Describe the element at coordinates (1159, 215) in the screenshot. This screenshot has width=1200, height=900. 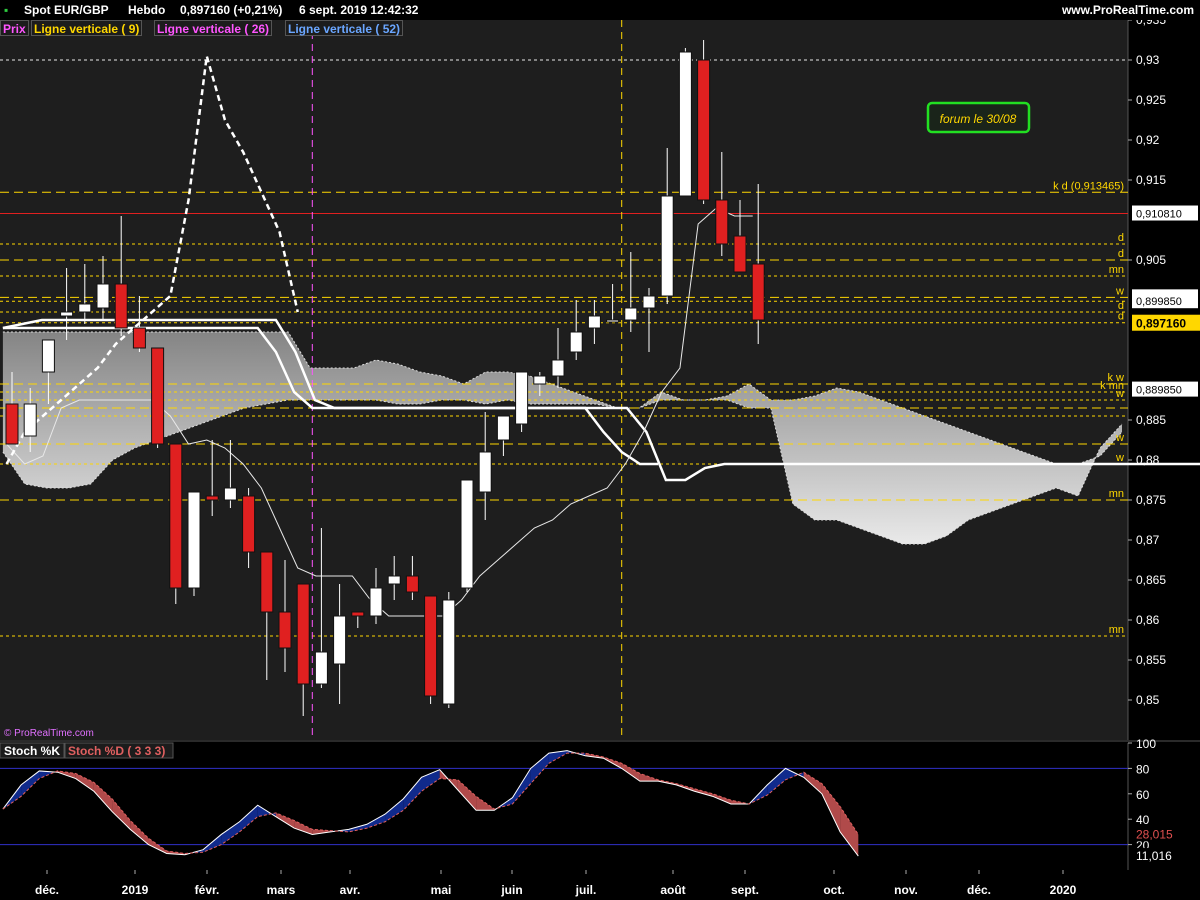
I see `price-tag-text: 0,910810` at that location.